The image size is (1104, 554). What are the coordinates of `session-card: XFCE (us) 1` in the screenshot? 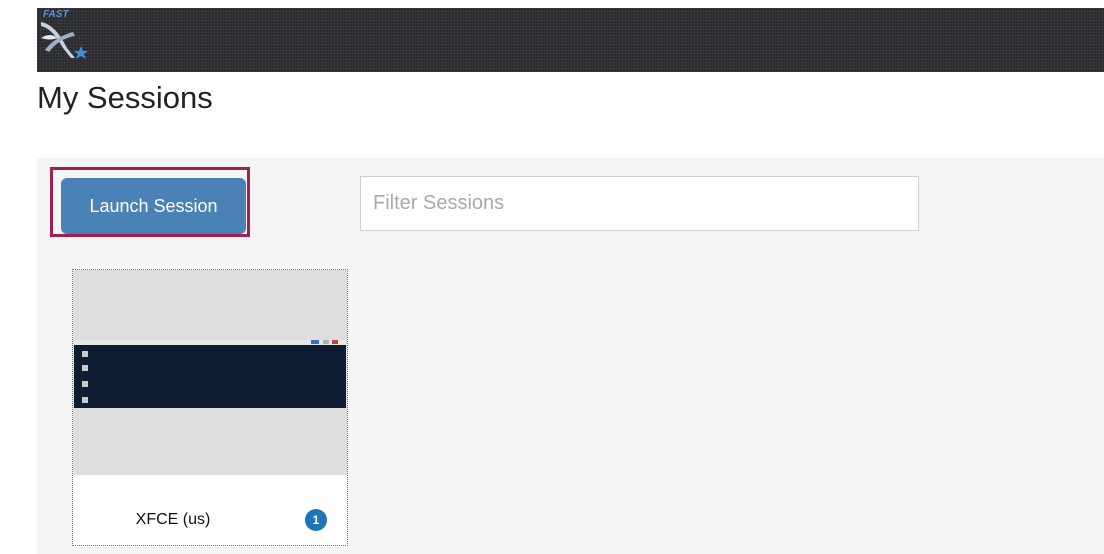 It's located at (210, 407).